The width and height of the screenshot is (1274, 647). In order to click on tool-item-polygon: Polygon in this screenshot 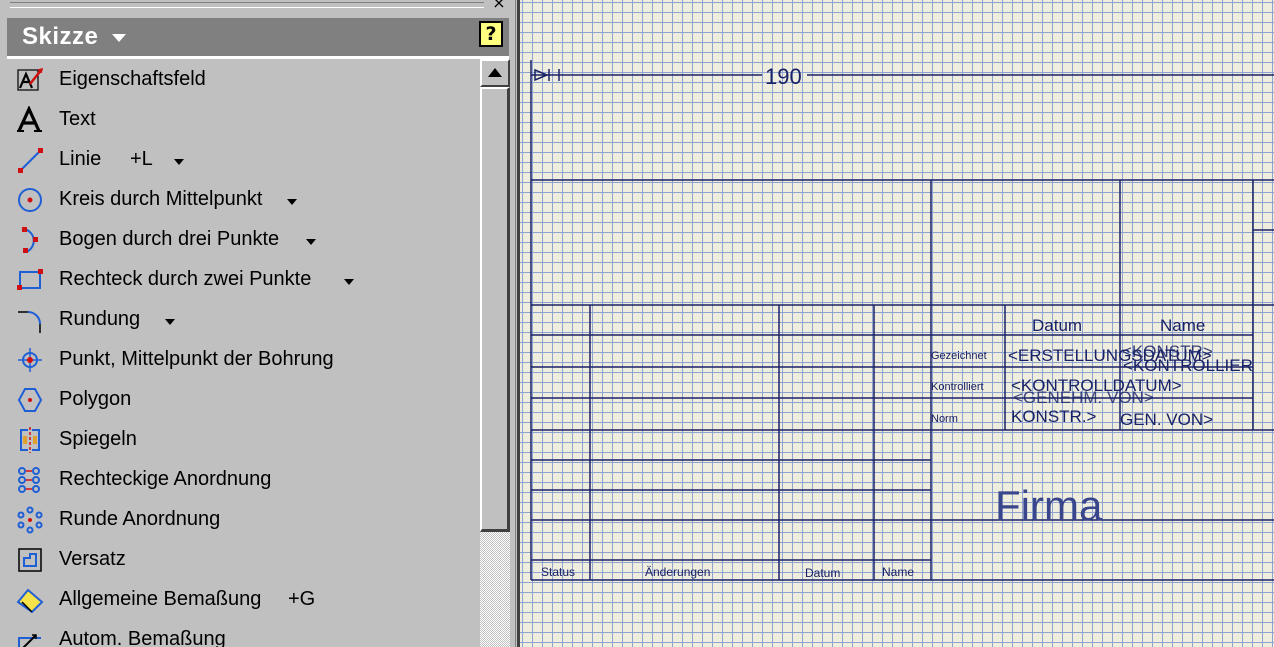, I will do `click(244, 400)`.